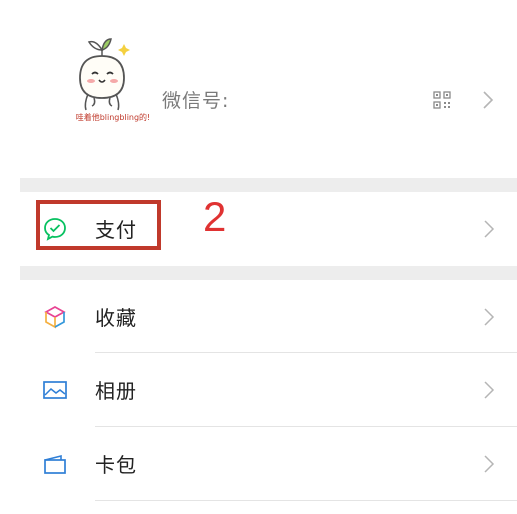 This screenshot has height=514, width=517. What do you see at coordinates (258, 317) in the screenshot?
I see `menu-item-favorites: 收藏` at bounding box center [258, 317].